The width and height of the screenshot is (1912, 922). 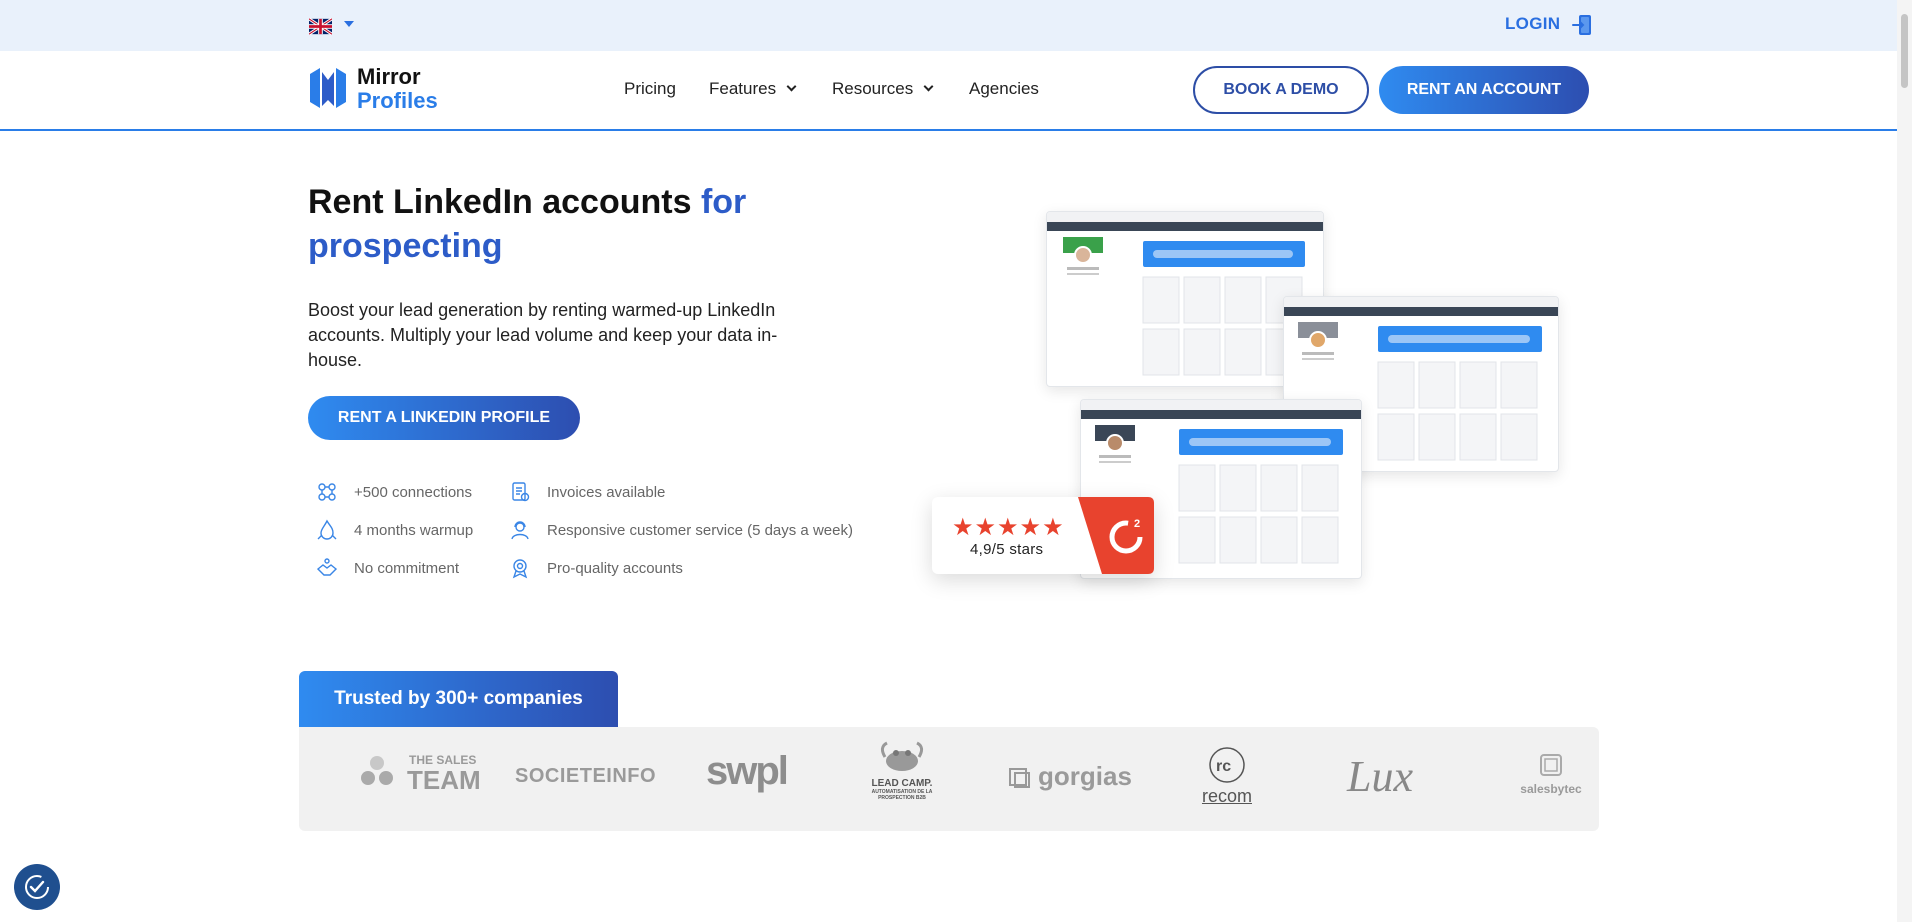 I want to click on nav-features-label: Features, so click(x=743, y=88).